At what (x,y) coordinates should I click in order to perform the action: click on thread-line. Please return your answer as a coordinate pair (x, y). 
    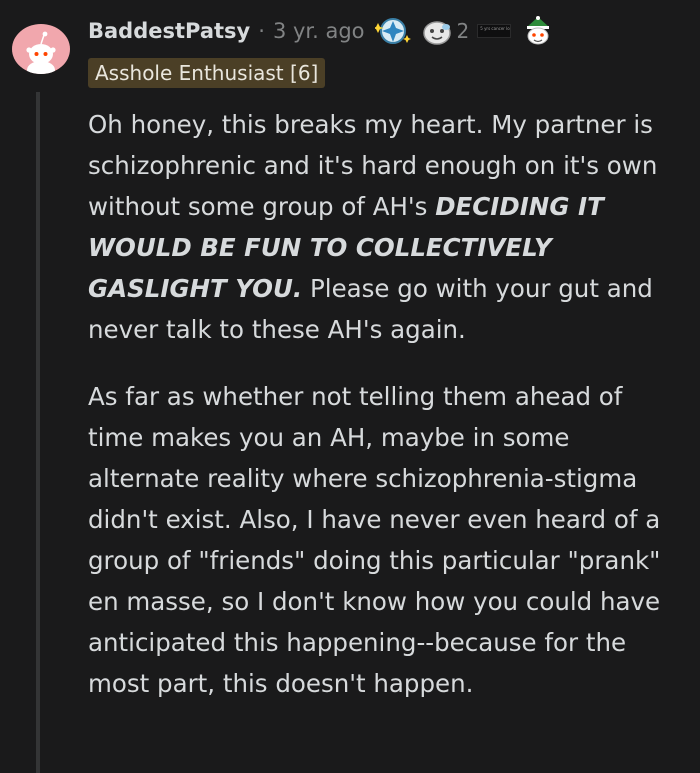
    Looking at the image, I should click on (38, 432).